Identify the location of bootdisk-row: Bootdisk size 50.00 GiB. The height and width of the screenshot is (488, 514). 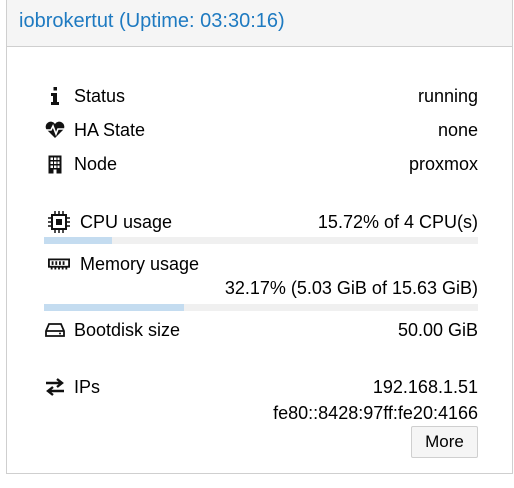
(260, 330).